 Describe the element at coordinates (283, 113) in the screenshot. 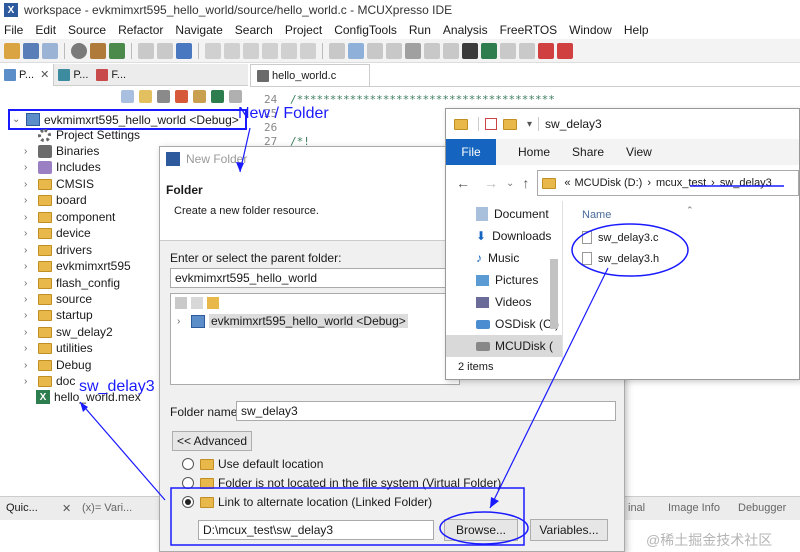

I see `annotation-new-folder: New / Folder` at that location.